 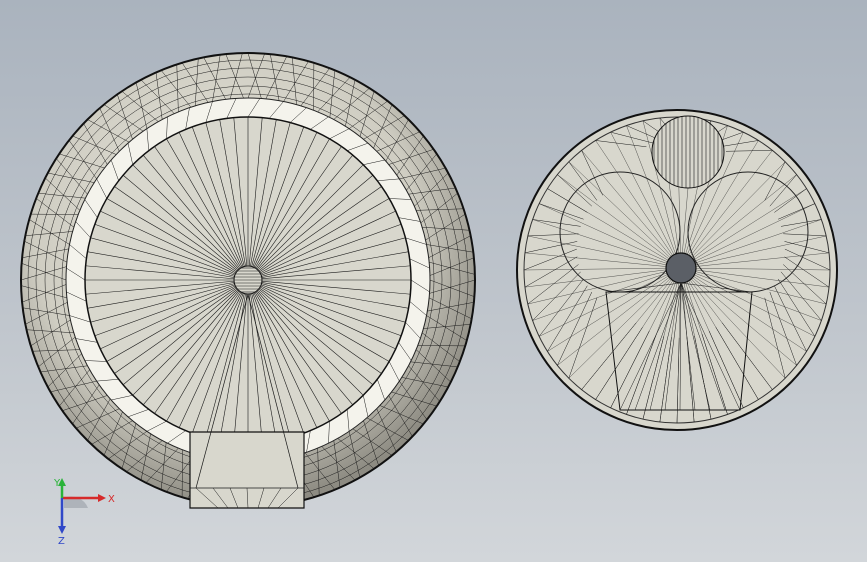 What do you see at coordinates (681, 268) in the screenshot?
I see `right-center-hole` at bounding box center [681, 268].